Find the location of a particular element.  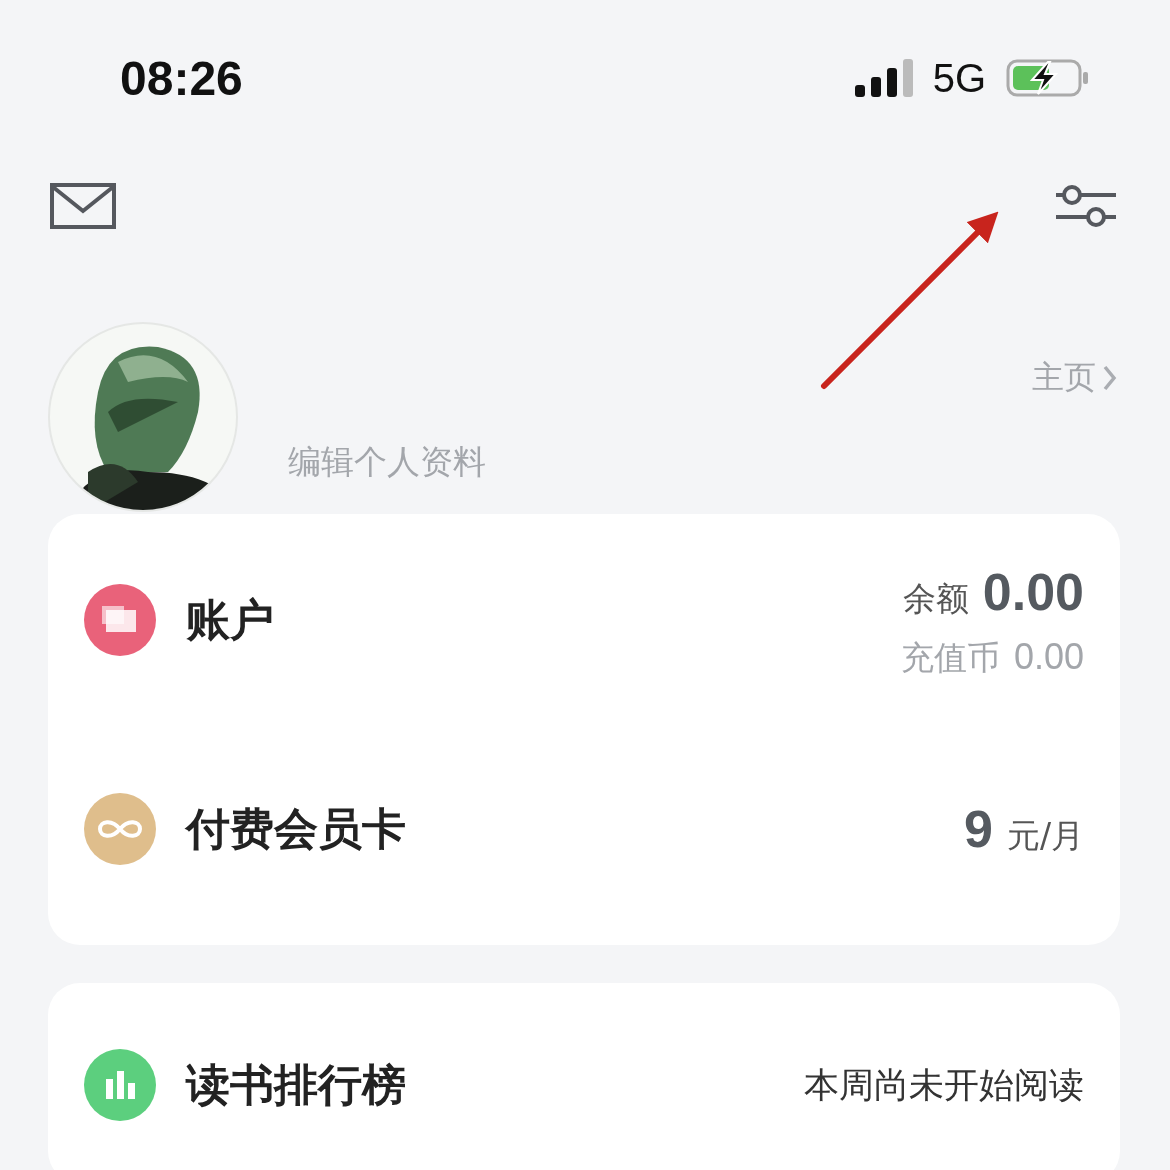

list-row: 付费会员卡 9 元/月 is located at coordinates (584, 846).